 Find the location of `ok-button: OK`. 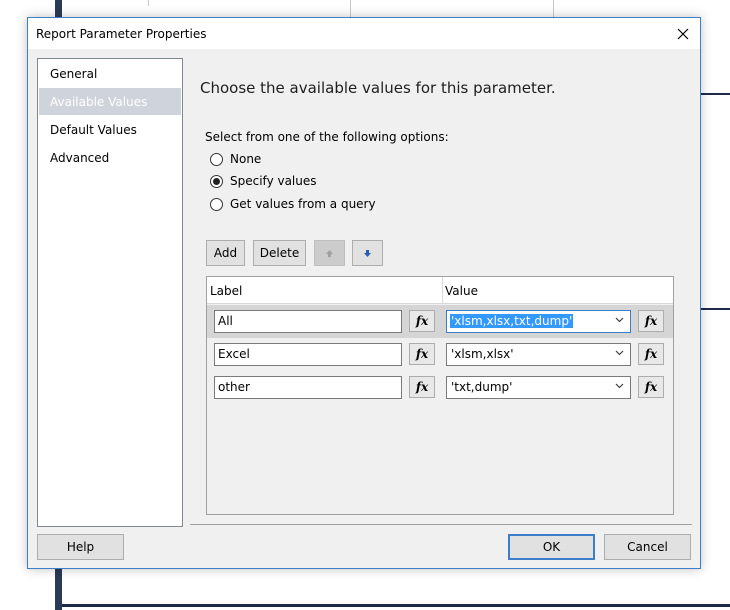

ok-button: OK is located at coordinates (551, 547).